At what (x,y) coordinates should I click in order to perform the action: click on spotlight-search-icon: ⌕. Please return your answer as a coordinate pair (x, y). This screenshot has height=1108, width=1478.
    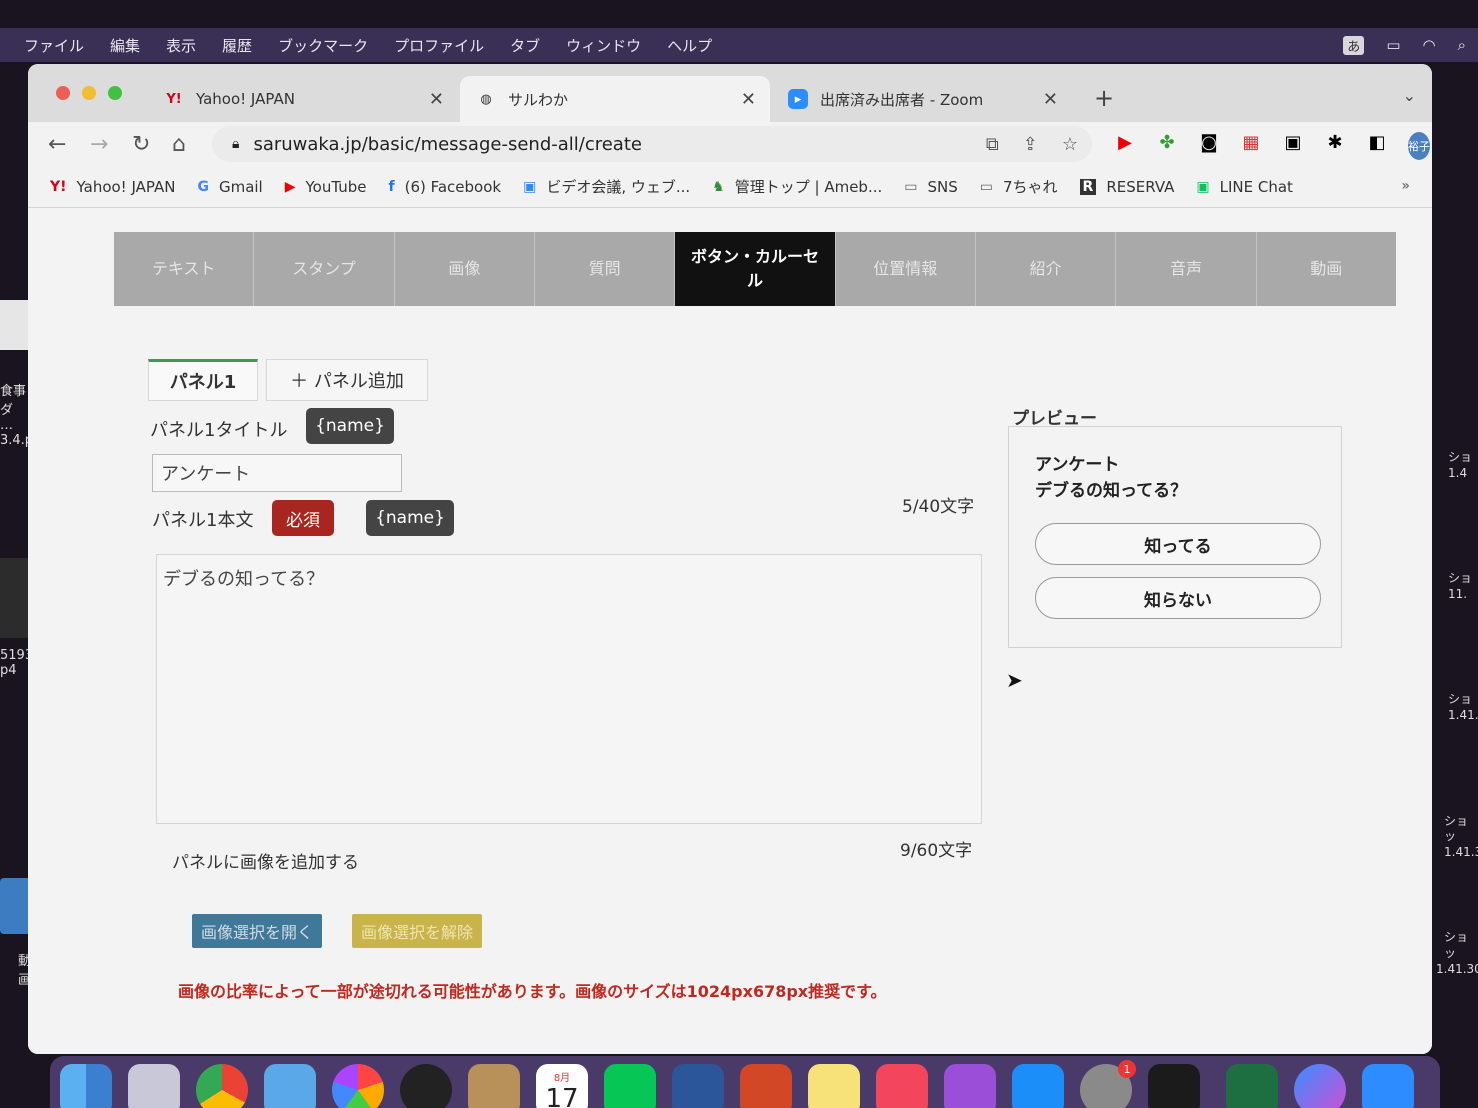
    Looking at the image, I should click on (1462, 45).